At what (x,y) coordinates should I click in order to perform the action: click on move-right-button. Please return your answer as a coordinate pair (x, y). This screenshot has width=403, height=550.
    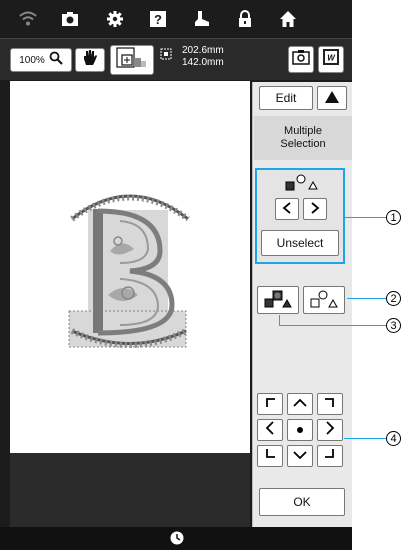
    Looking at the image, I should click on (330, 430).